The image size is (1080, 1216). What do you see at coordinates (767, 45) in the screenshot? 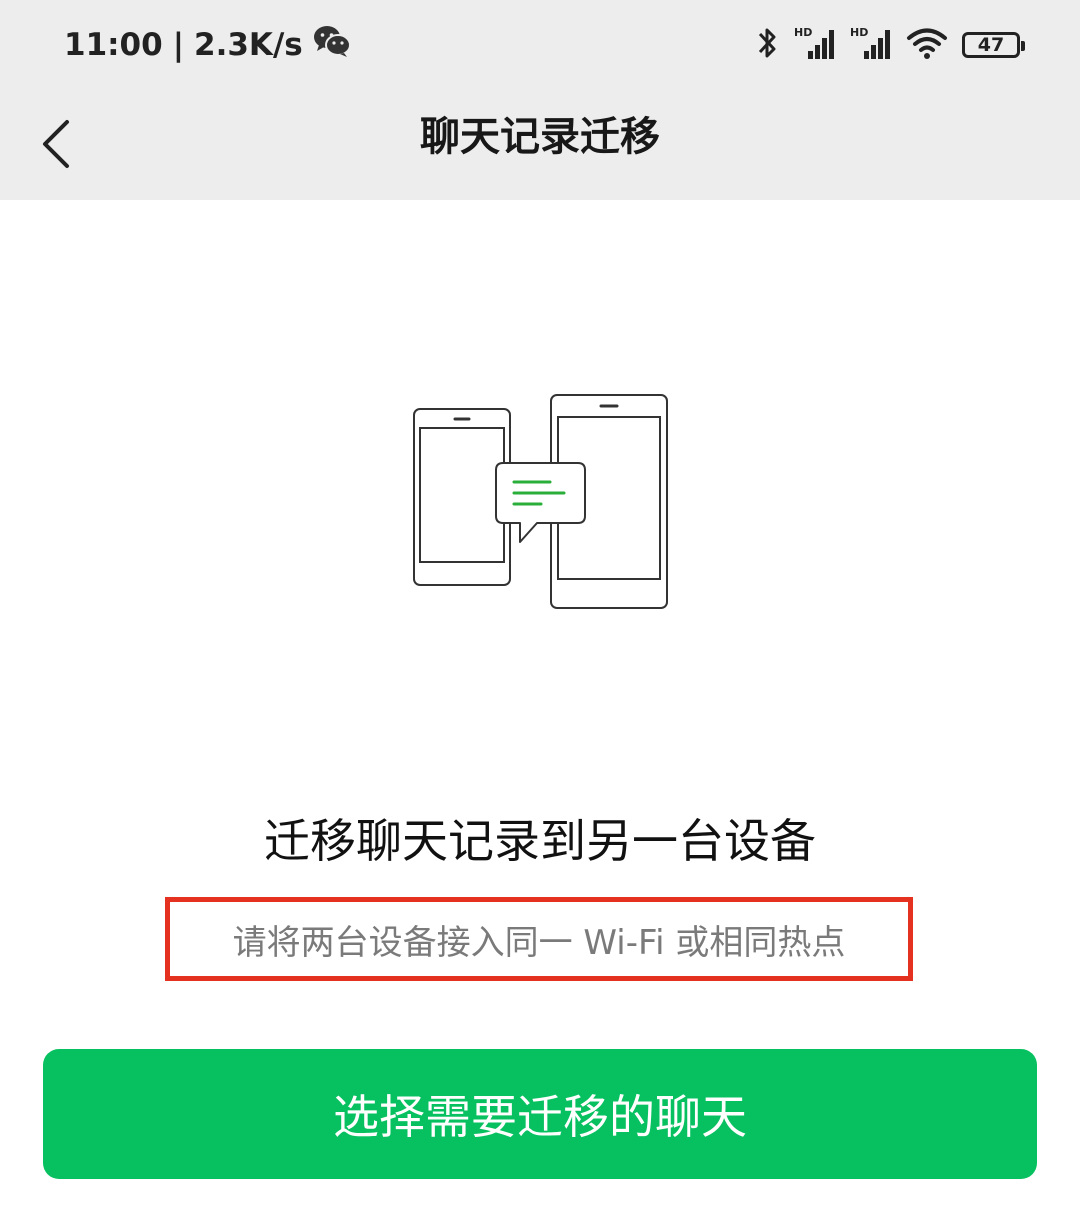
I see `bluetooth-icon` at bounding box center [767, 45].